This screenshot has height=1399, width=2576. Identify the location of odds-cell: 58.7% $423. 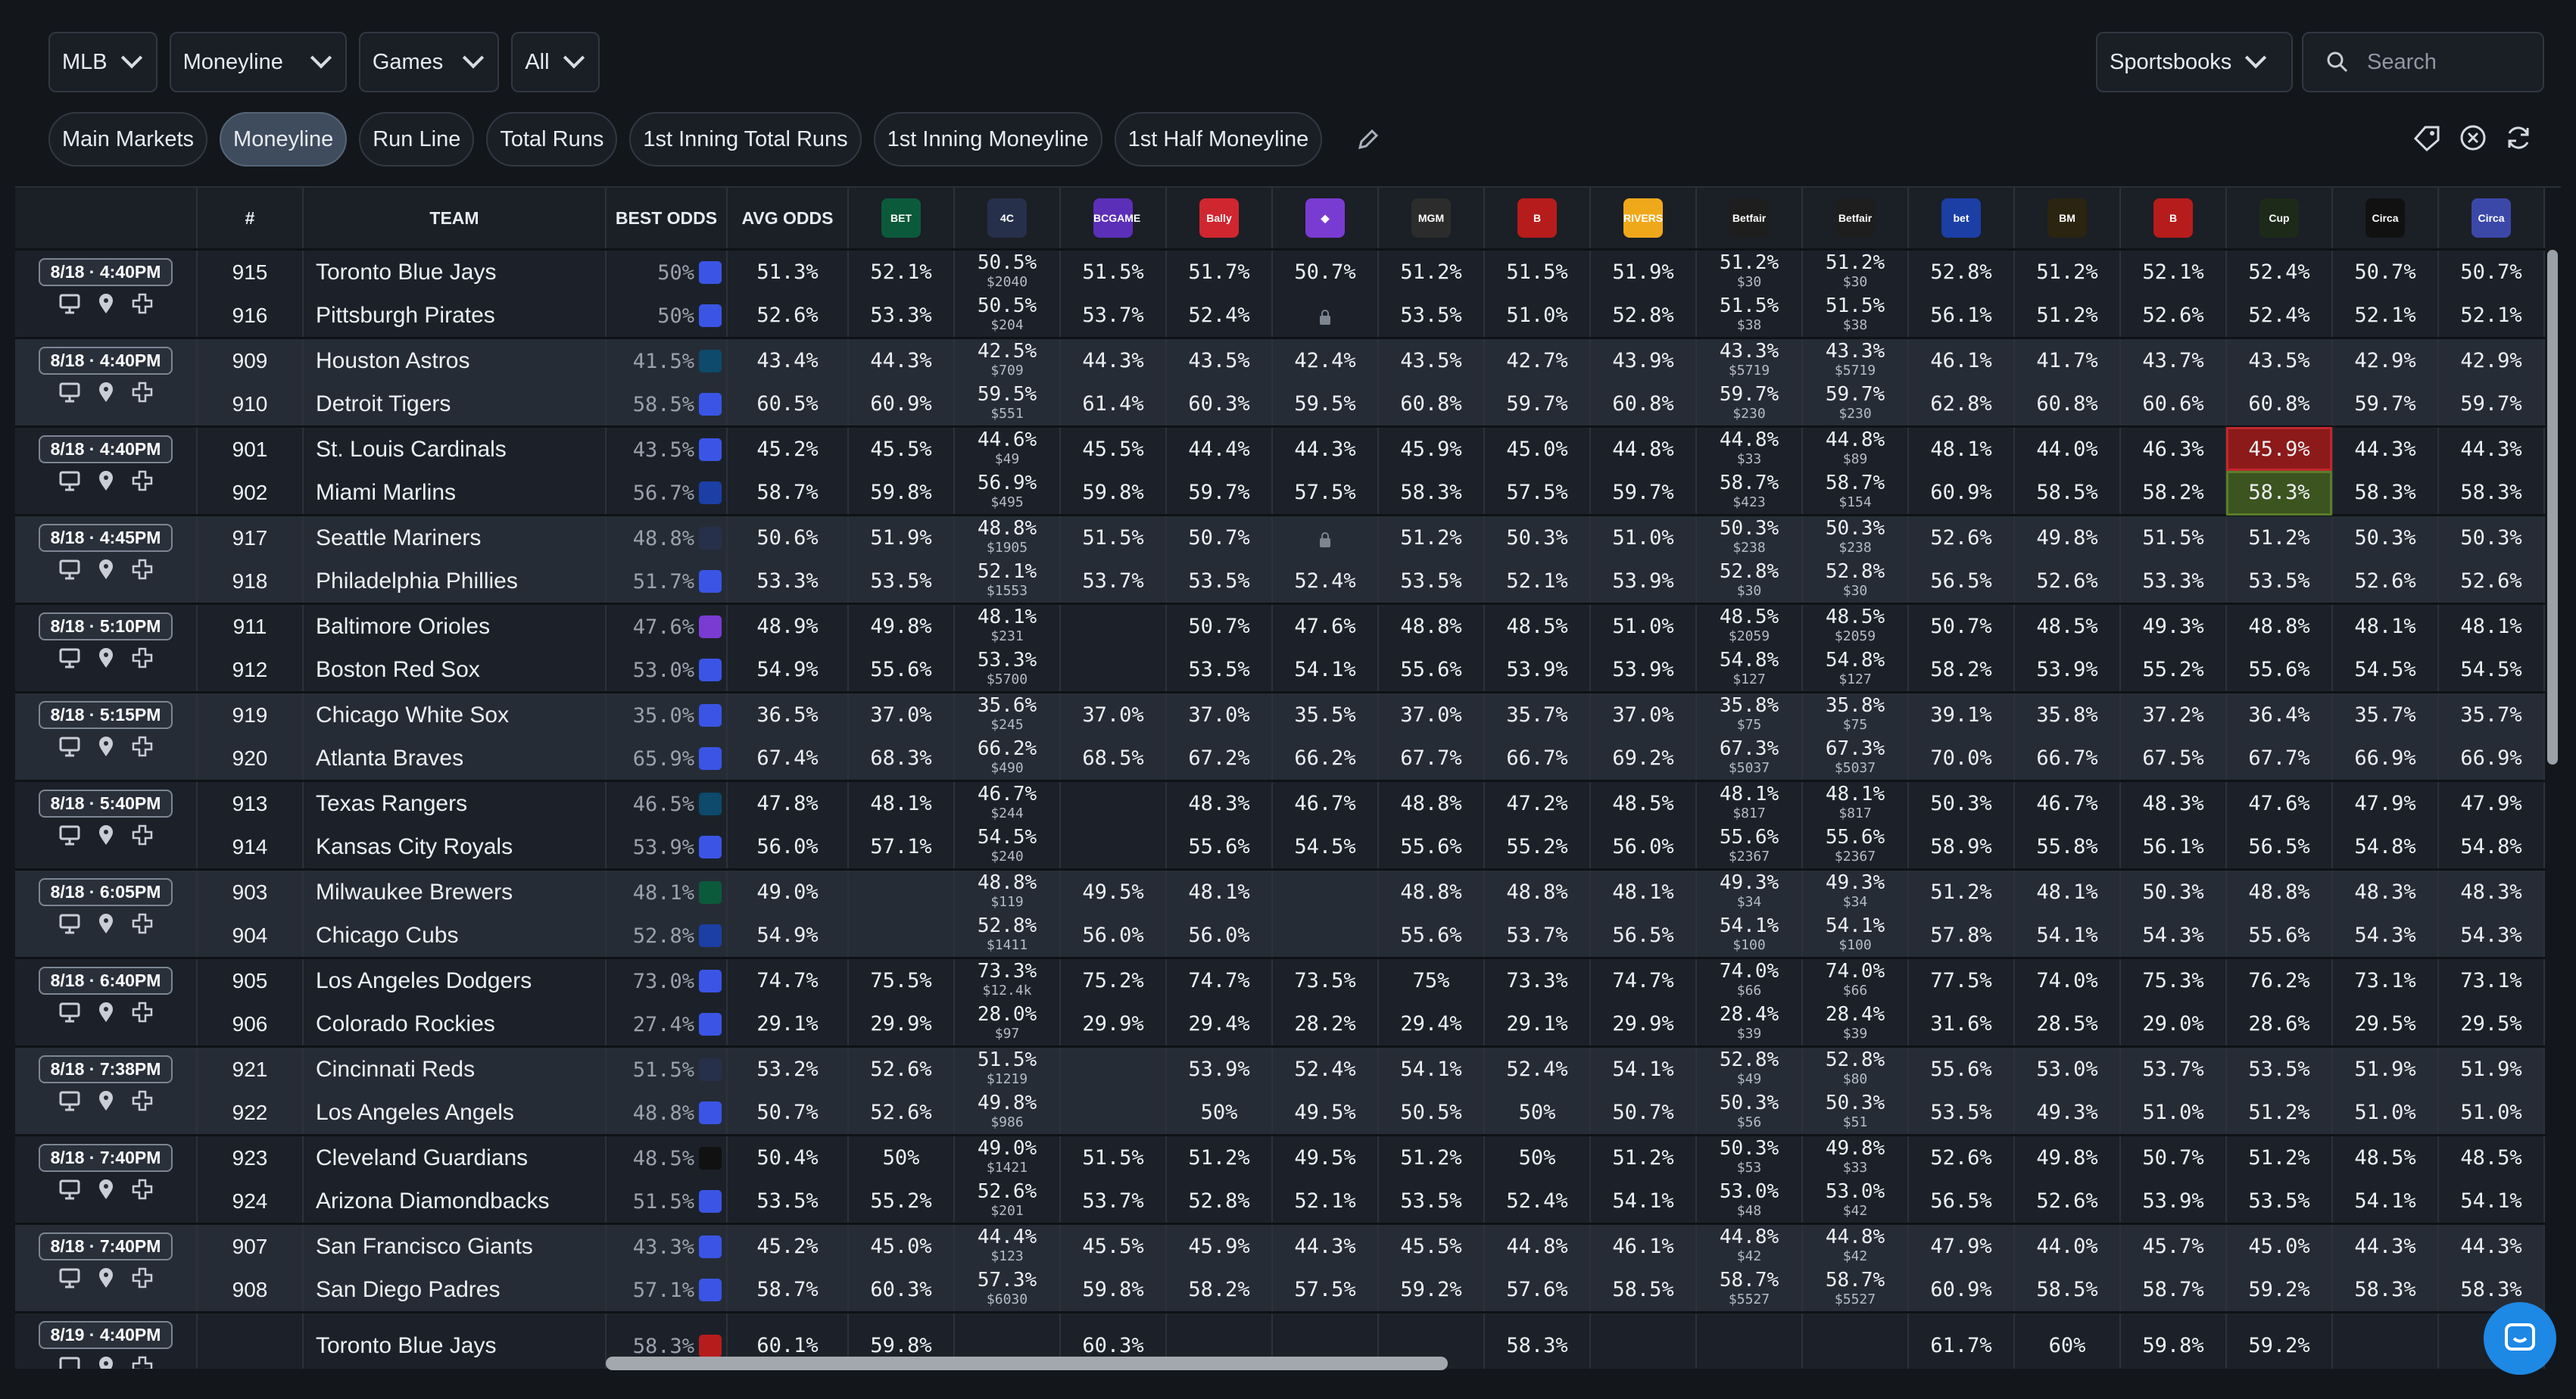
(1749, 493).